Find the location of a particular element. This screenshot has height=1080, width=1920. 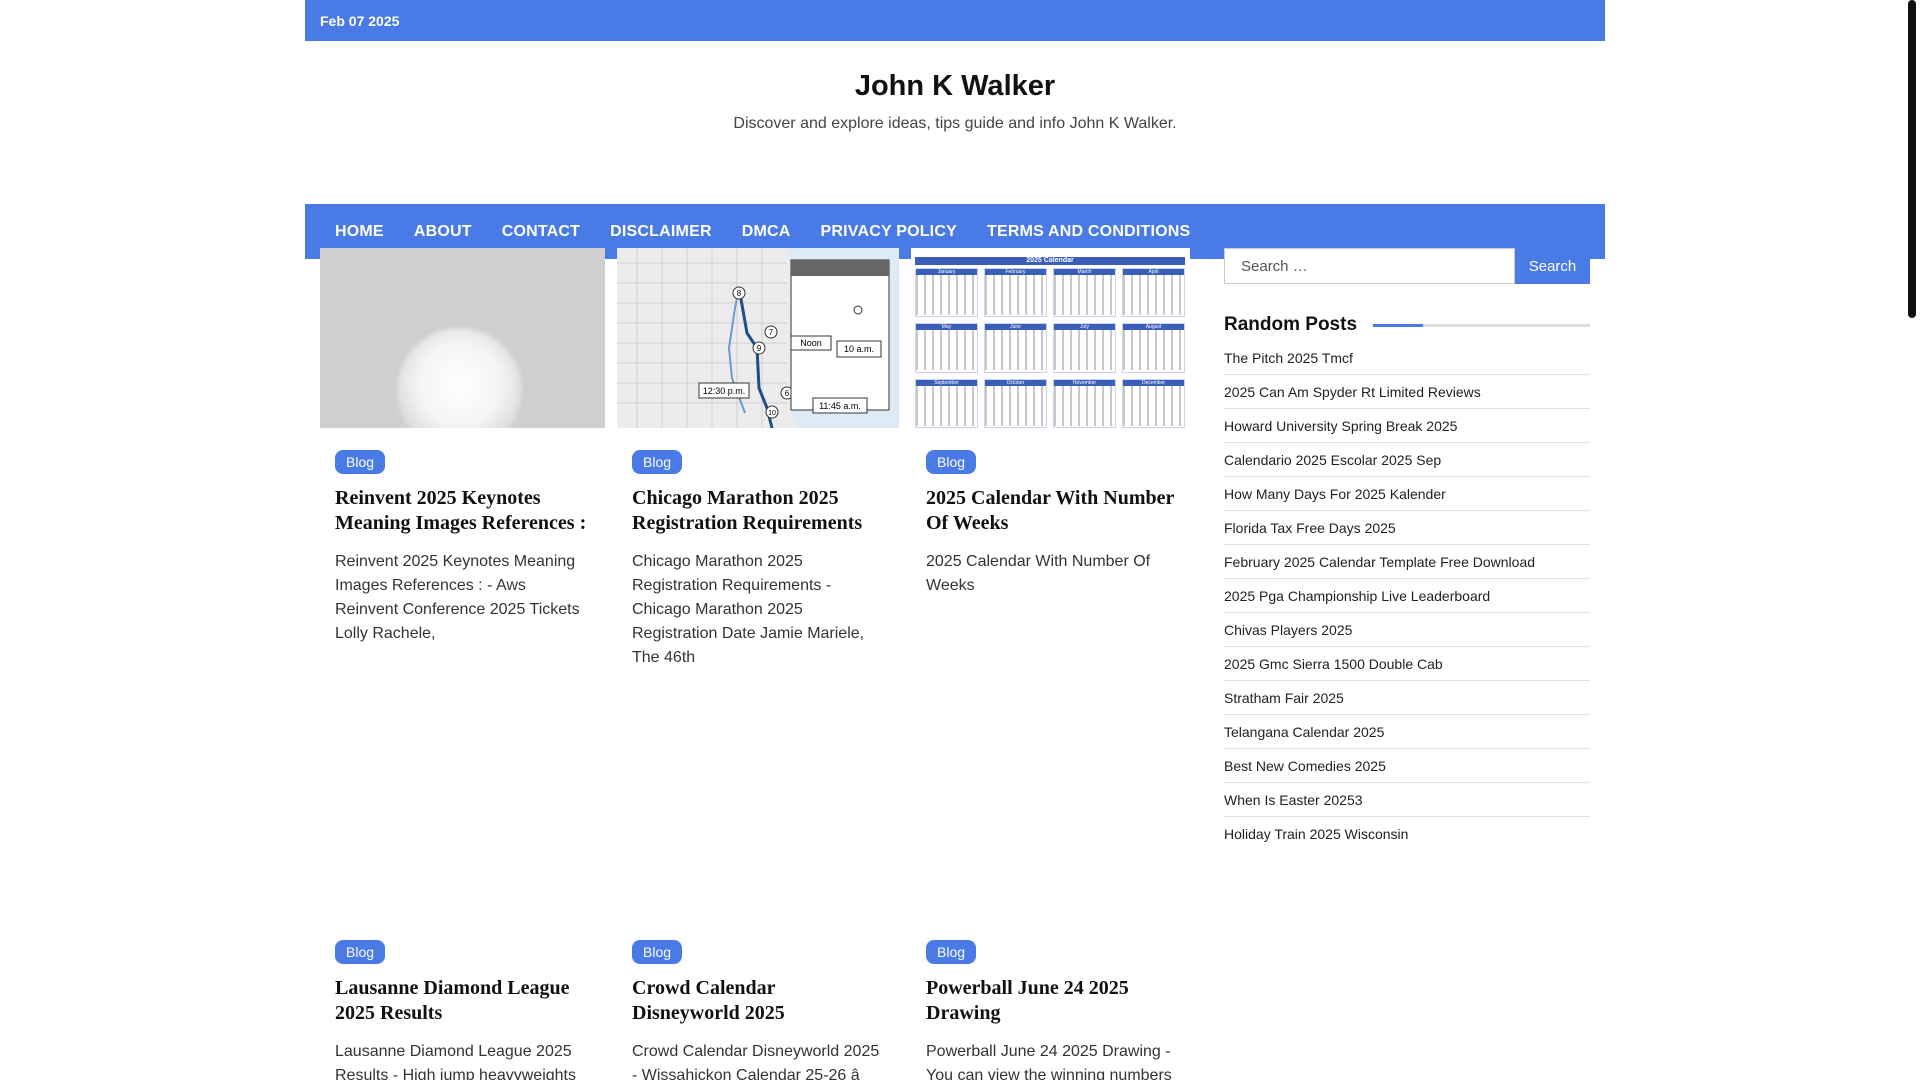

random-post-link: 2025 Can Am Spyder Rt Limited Reviews is located at coordinates (1407, 392).